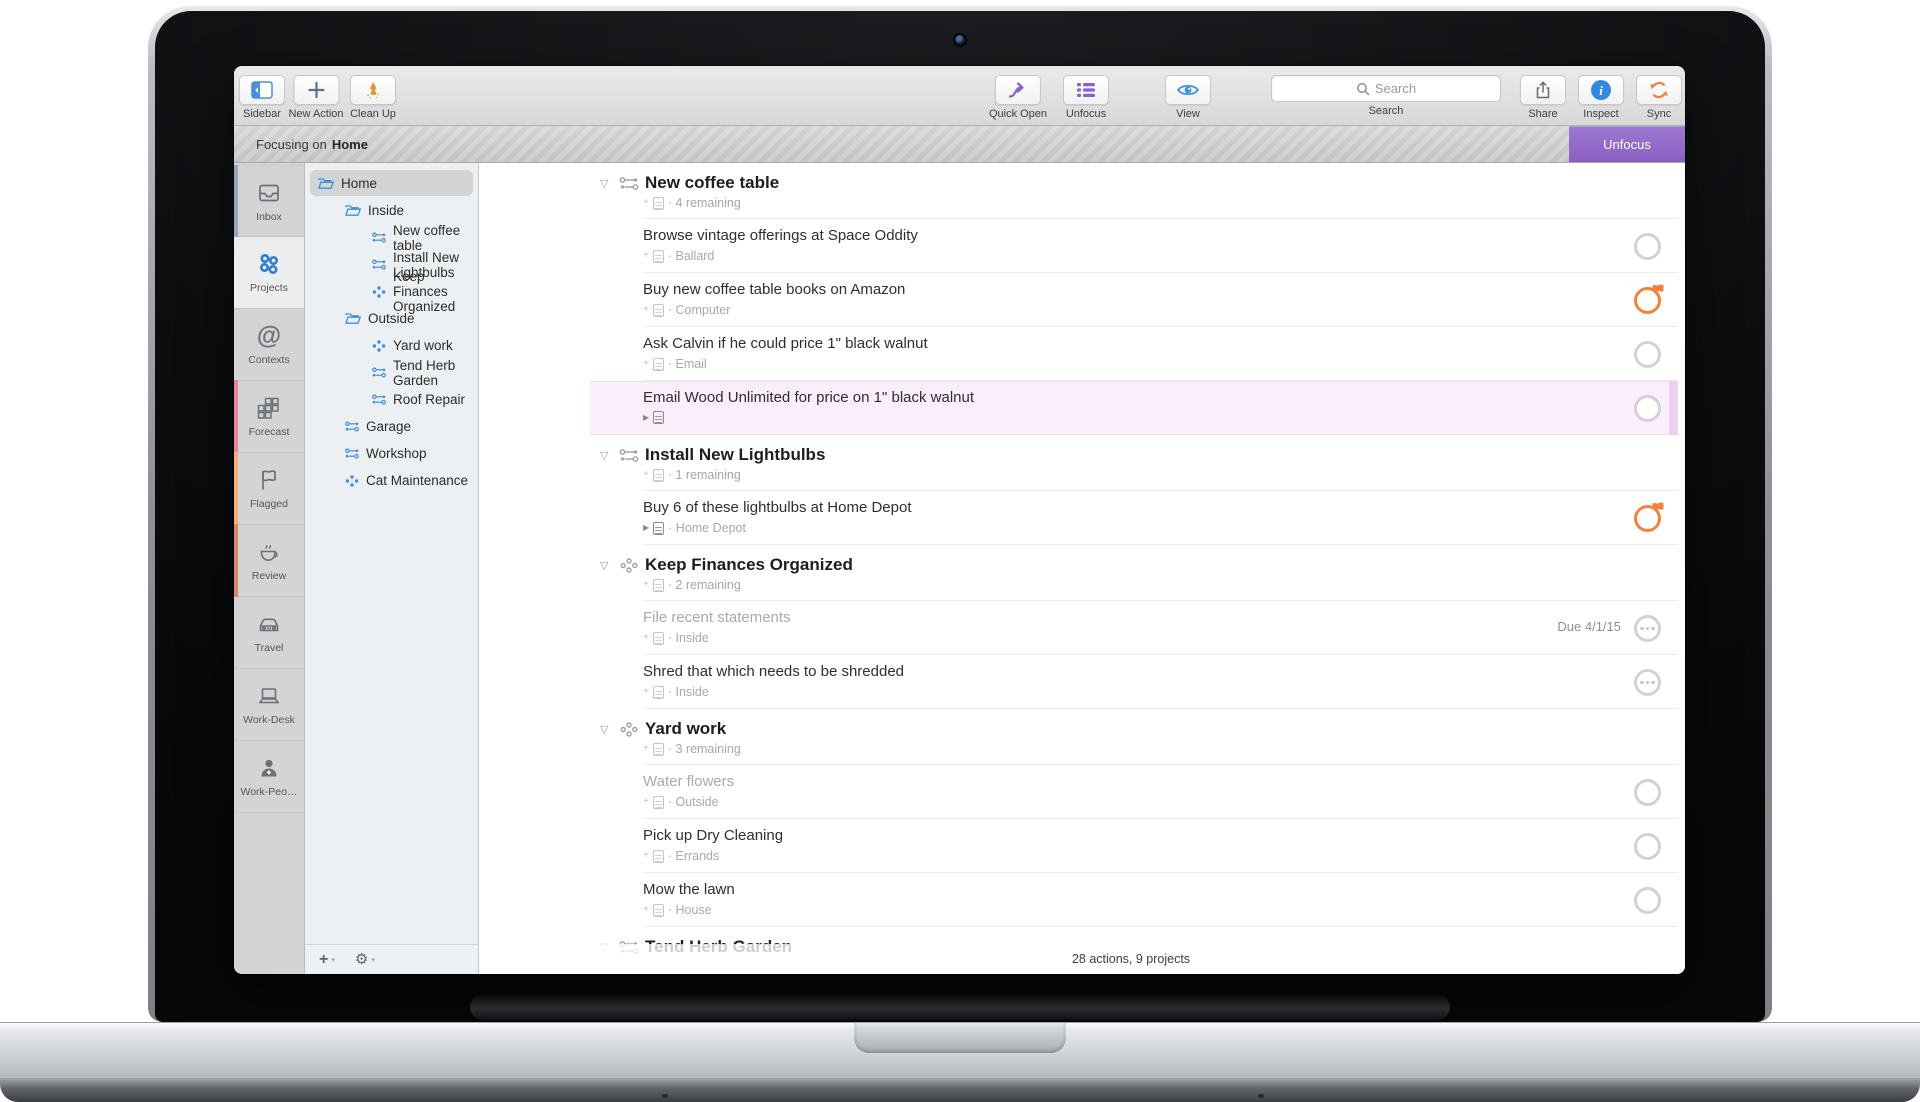 Image resolution: width=1920 pixels, height=1102 pixels. Describe the element at coordinates (1086, 90) in the screenshot. I see `focus-list-icon` at that location.